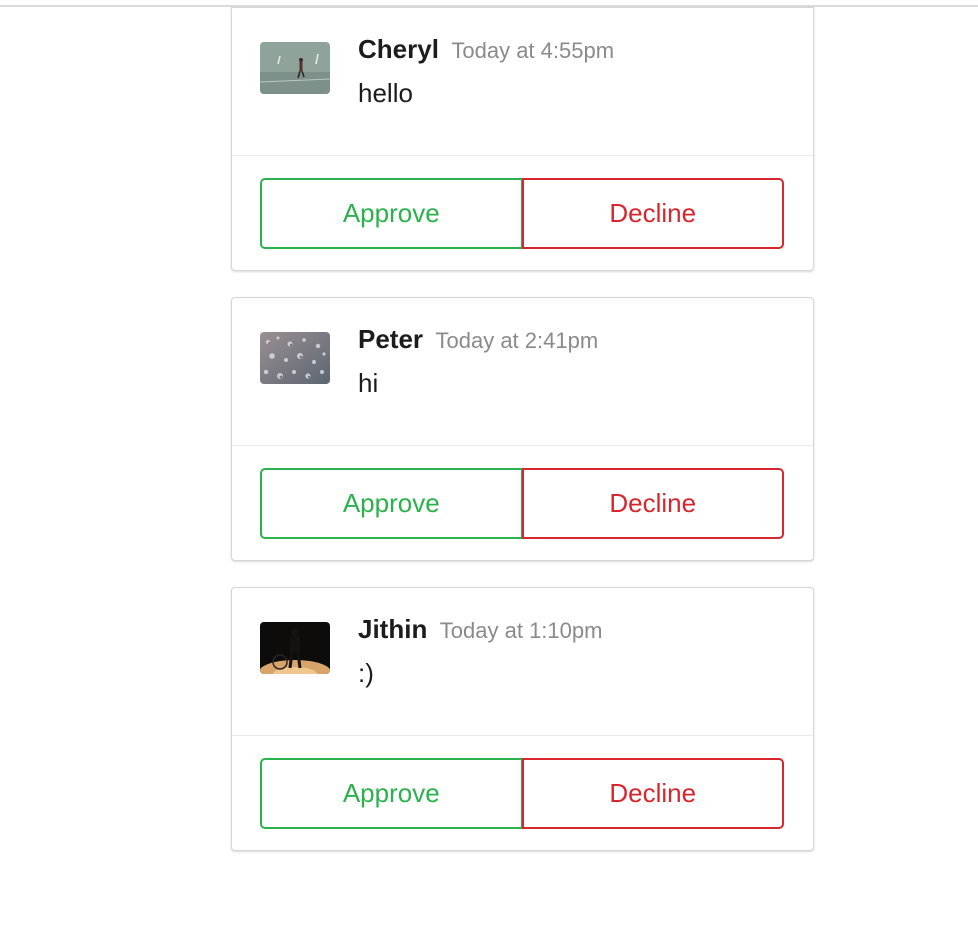 The width and height of the screenshot is (978, 940). I want to click on message-meta: Cheryl Today at 4:55pm, so click(575, 49).